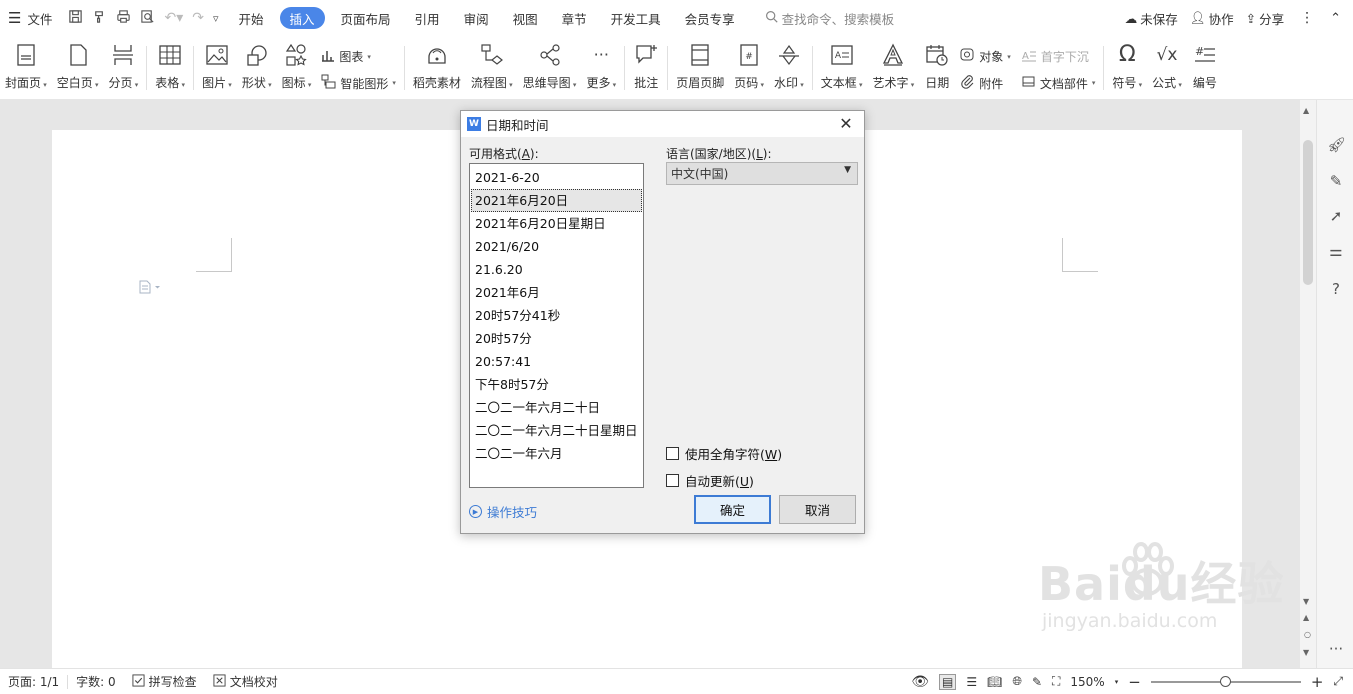 The width and height of the screenshot is (1353, 694). What do you see at coordinates (662, 124) in the screenshot?
I see `dialog-titlebar: W 日期和时间 ✕` at bounding box center [662, 124].